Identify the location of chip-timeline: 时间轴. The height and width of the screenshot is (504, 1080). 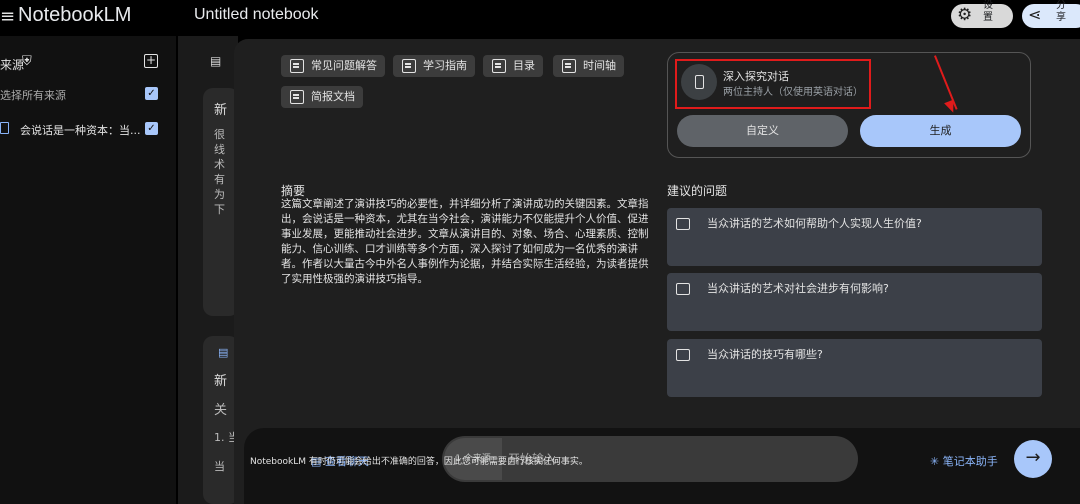
(588, 66).